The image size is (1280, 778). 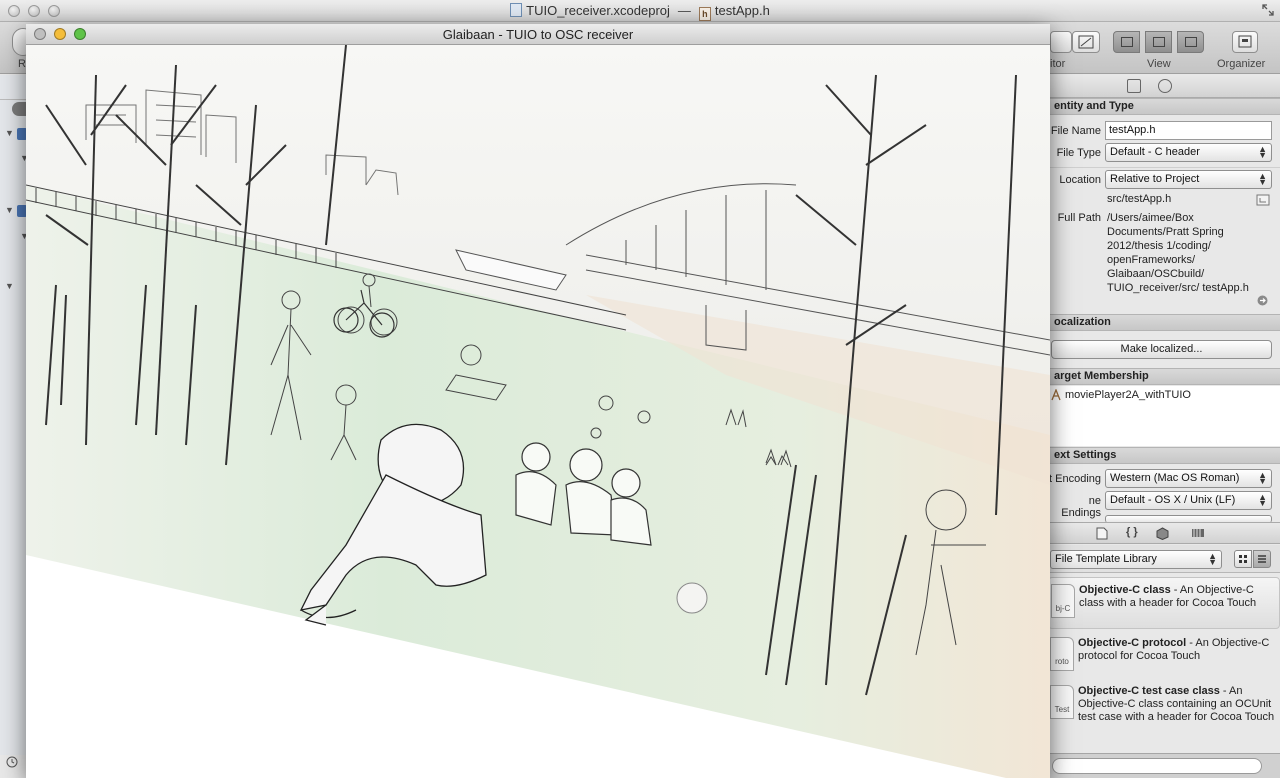 What do you see at coordinates (1062, 702) in the screenshot?
I see `objc-test-file-icon: Test` at bounding box center [1062, 702].